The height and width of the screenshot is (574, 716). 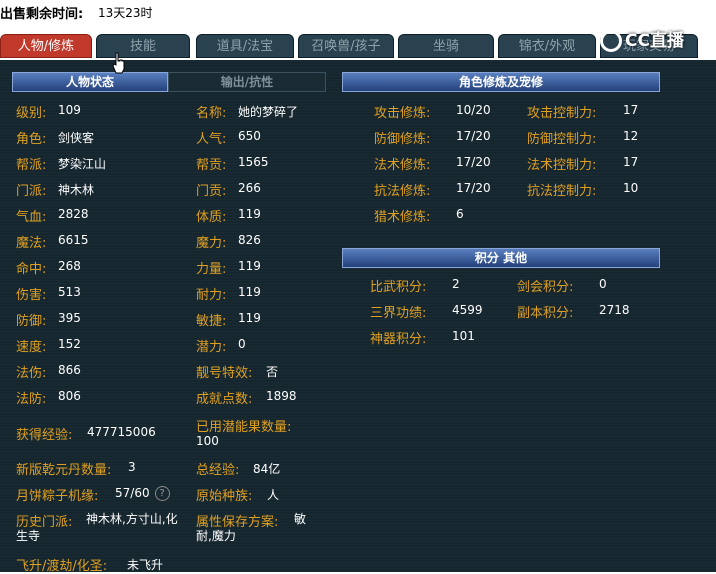 I want to click on tab-character: 人物/修炼, so click(x=46, y=46).